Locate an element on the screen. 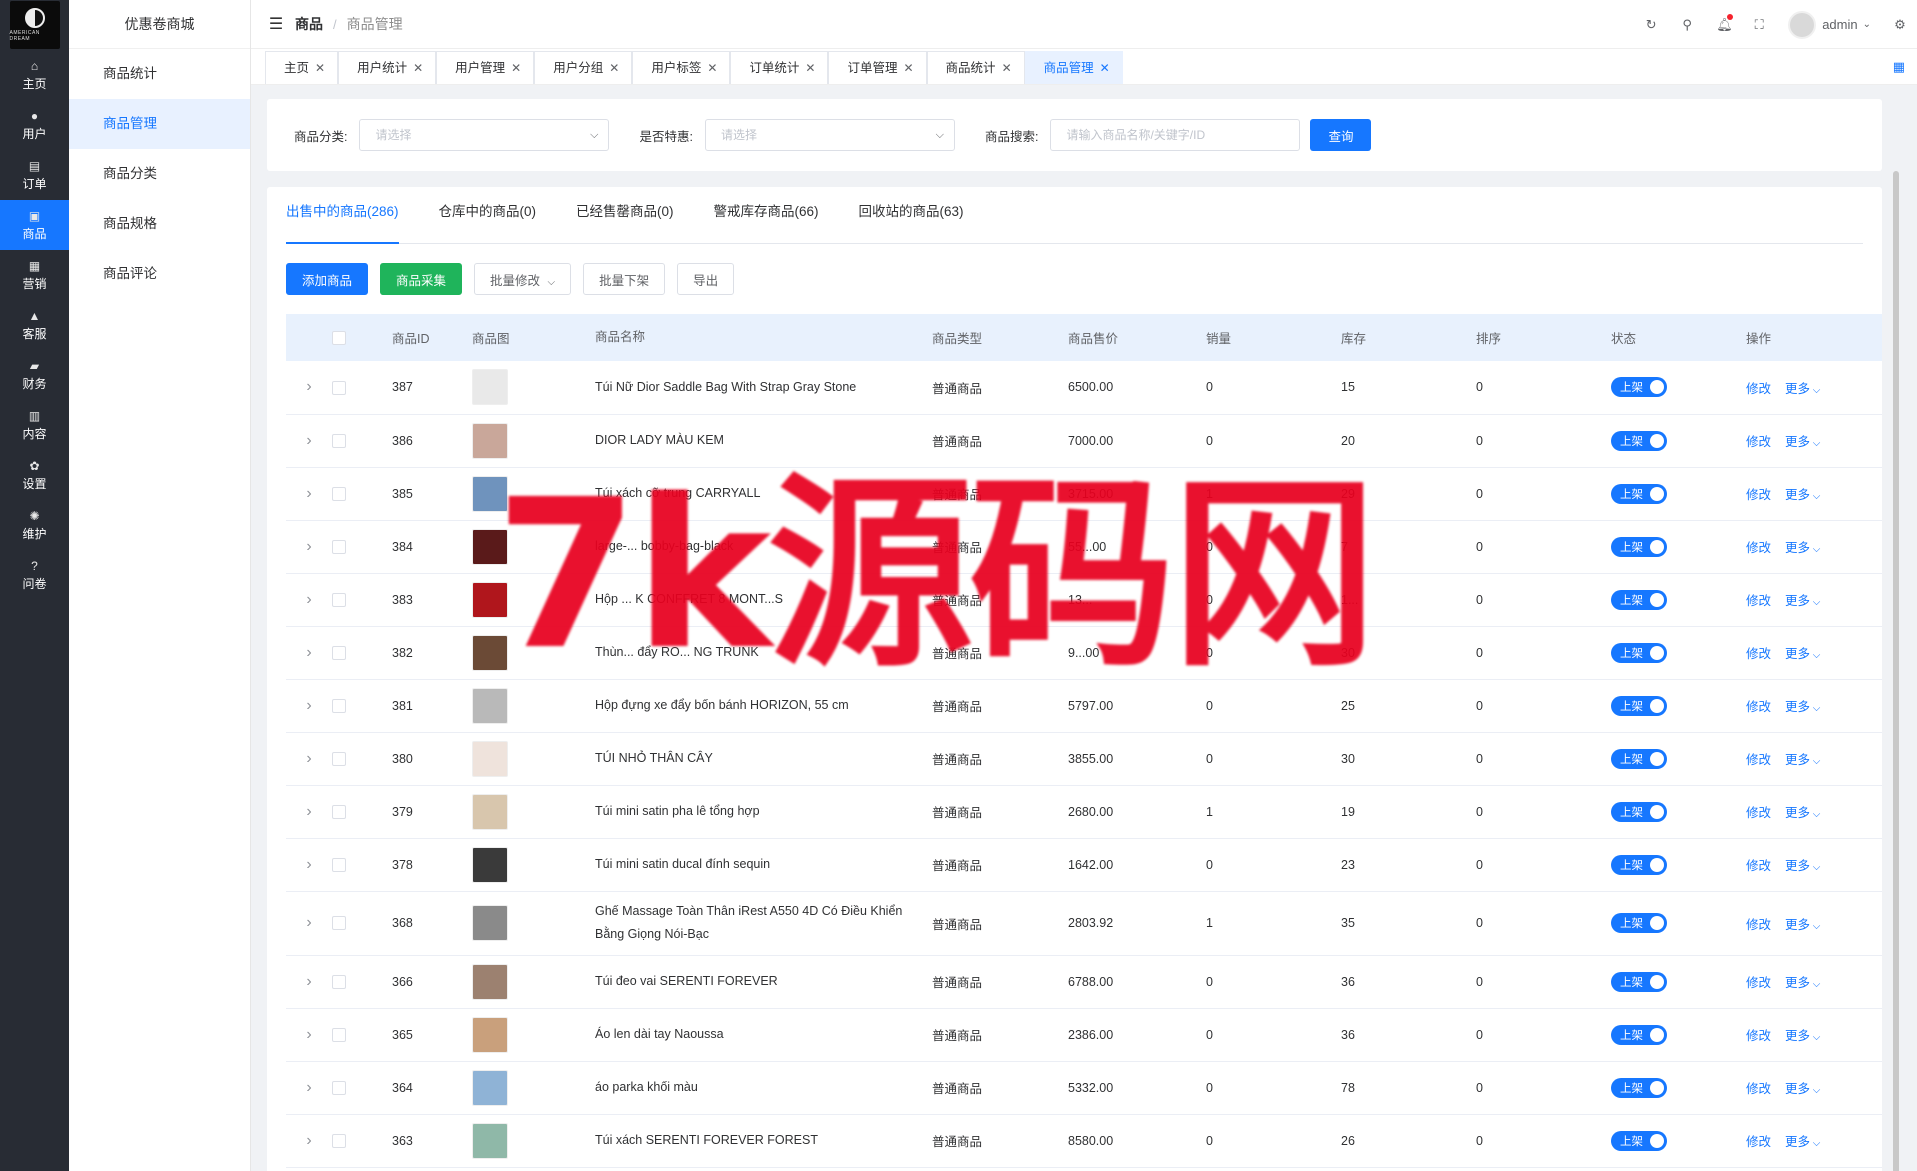 This screenshot has height=1171, width=1917. status-tab: 回收站的商品(63) is located at coordinates (911, 214).